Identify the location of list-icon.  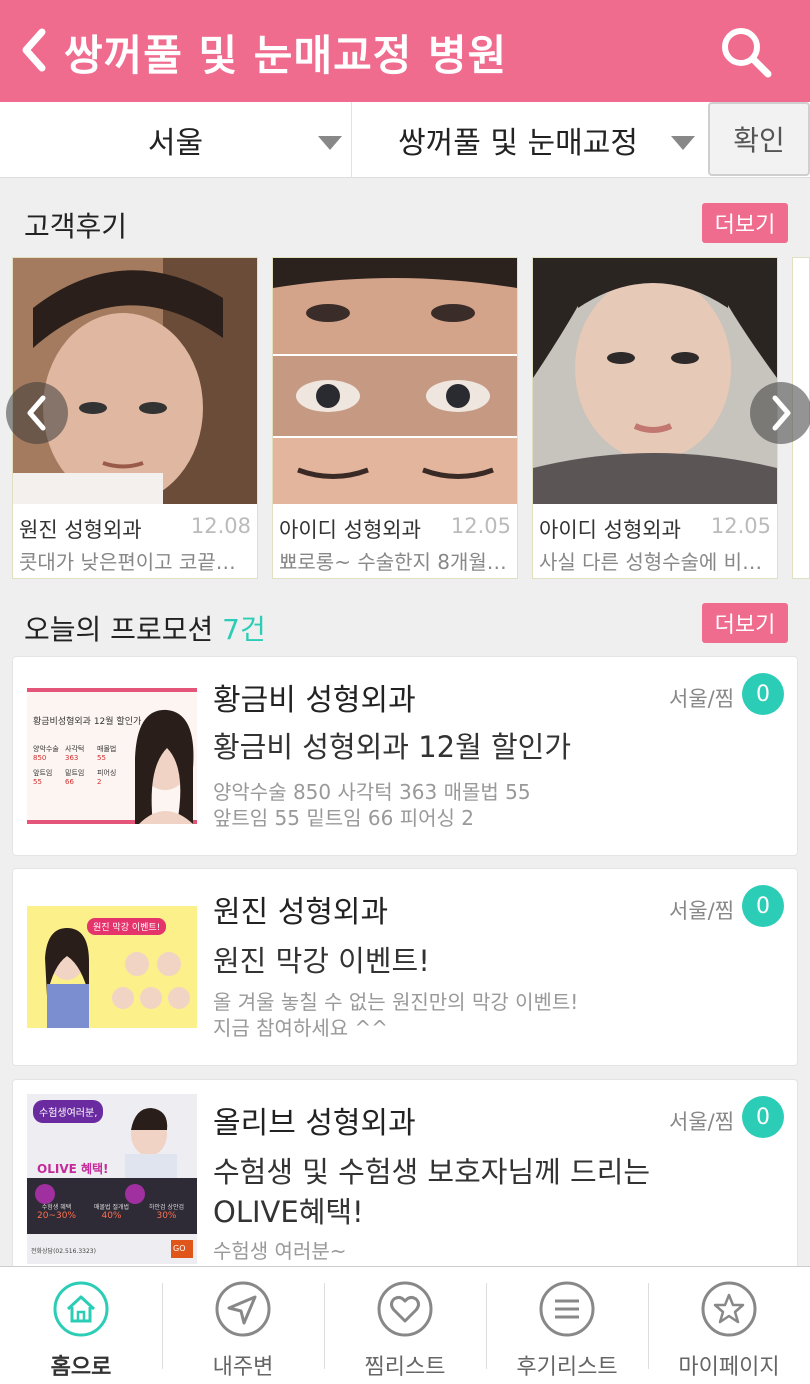
(567, 1309).